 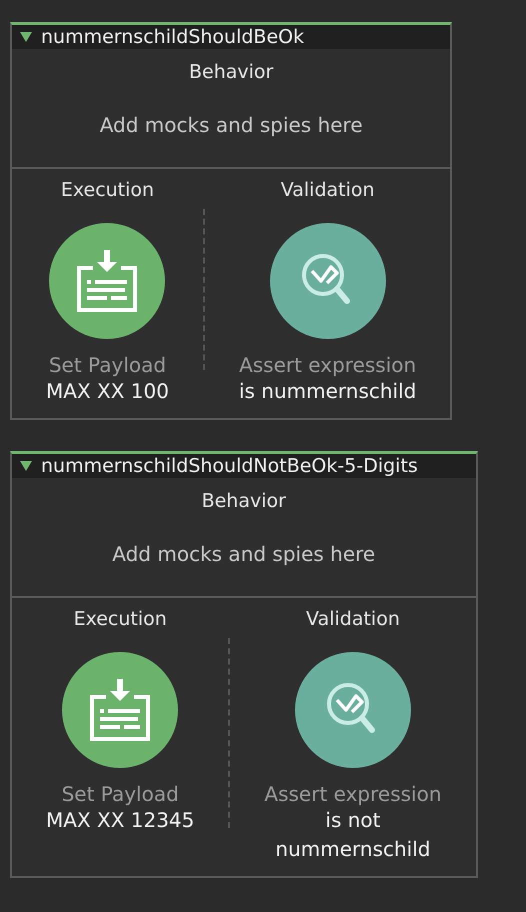 What do you see at coordinates (352, 849) in the screenshot?
I see `step-detail: nummernschild` at bounding box center [352, 849].